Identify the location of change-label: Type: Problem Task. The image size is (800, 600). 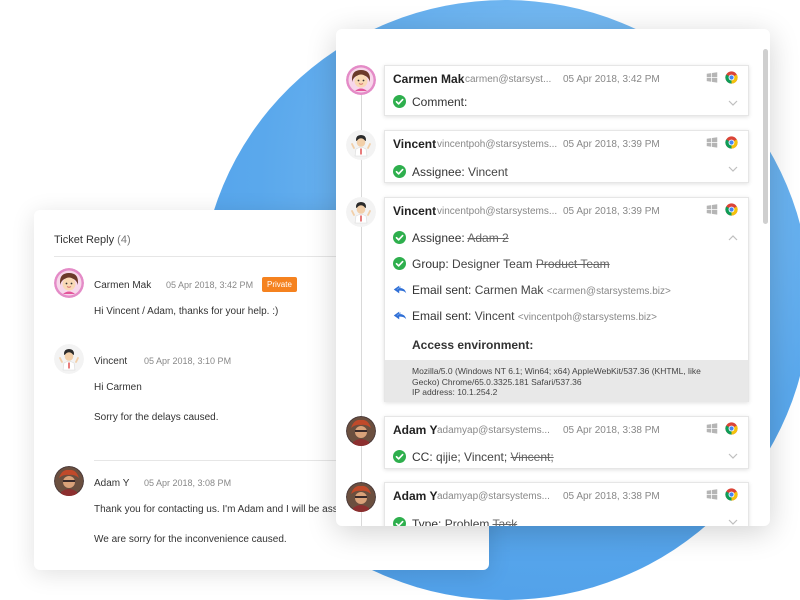
(464, 521).